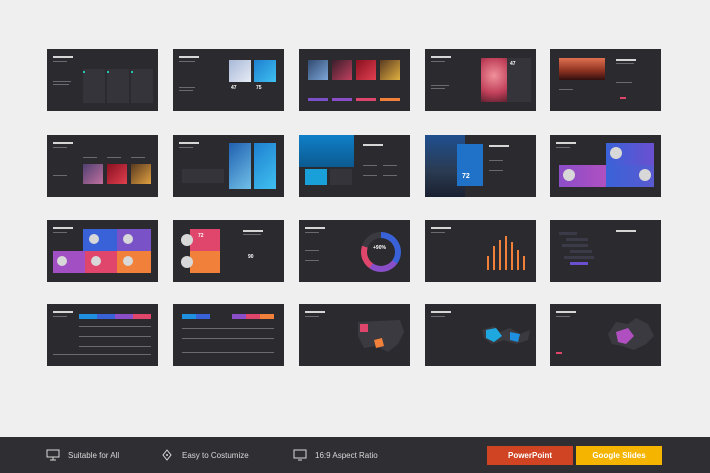 This screenshot has height=473, width=710. I want to click on feature-aspect: 16:9 Aspect Ratio, so click(335, 455).